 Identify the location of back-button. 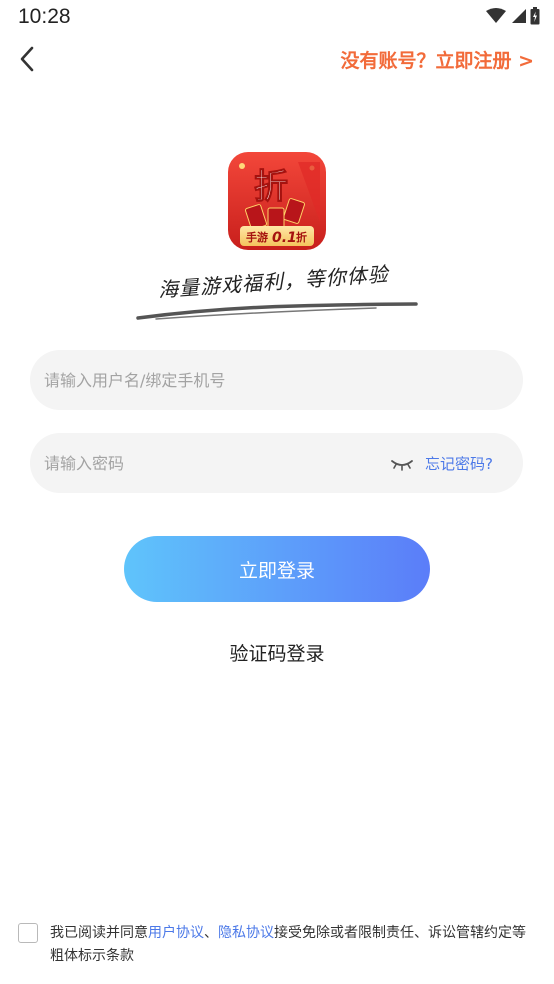
(27, 59).